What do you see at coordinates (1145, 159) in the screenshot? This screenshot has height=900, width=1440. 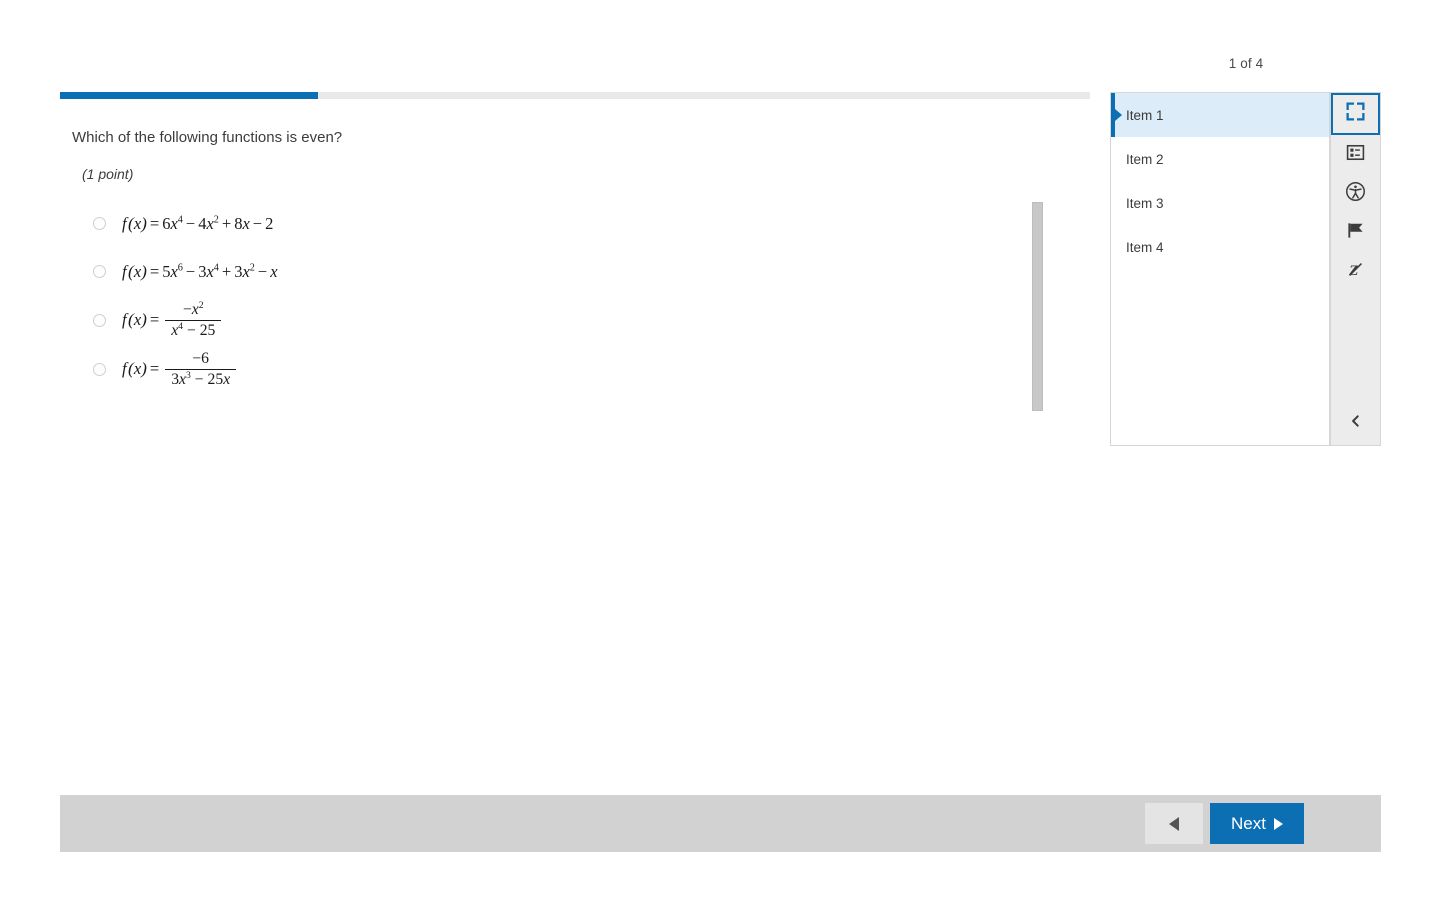 I see `item-panel-label-2: Item 2` at bounding box center [1145, 159].